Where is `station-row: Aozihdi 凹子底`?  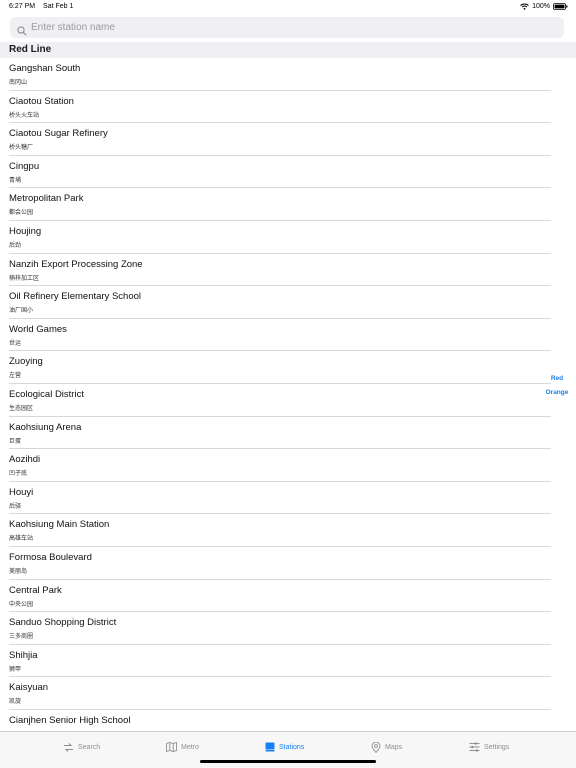 station-row: Aozihdi 凹子底 is located at coordinates (288, 465).